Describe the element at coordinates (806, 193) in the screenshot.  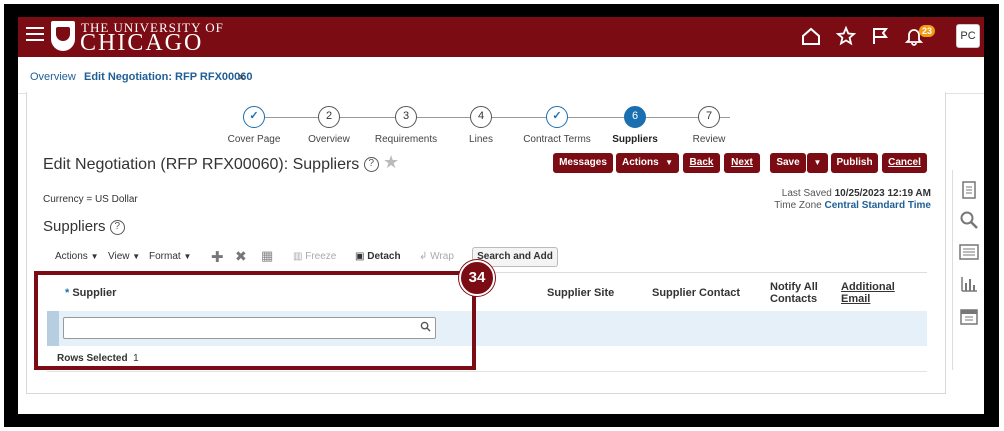
I see `last-saved-label: Last Saved` at that location.